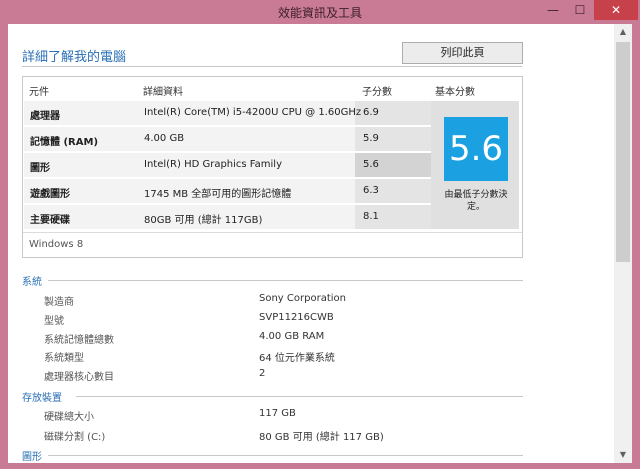 This screenshot has width=640, height=469. What do you see at coordinates (623, 455) in the screenshot?
I see `scroll-down-icon: ▼` at bounding box center [623, 455].